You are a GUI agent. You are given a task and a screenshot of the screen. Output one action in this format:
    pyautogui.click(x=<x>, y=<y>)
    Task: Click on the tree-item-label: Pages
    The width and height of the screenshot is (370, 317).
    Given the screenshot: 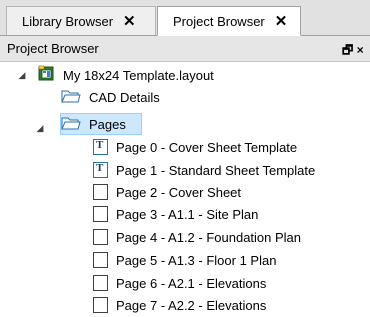 What is the action you would take?
    pyautogui.click(x=107, y=124)
    